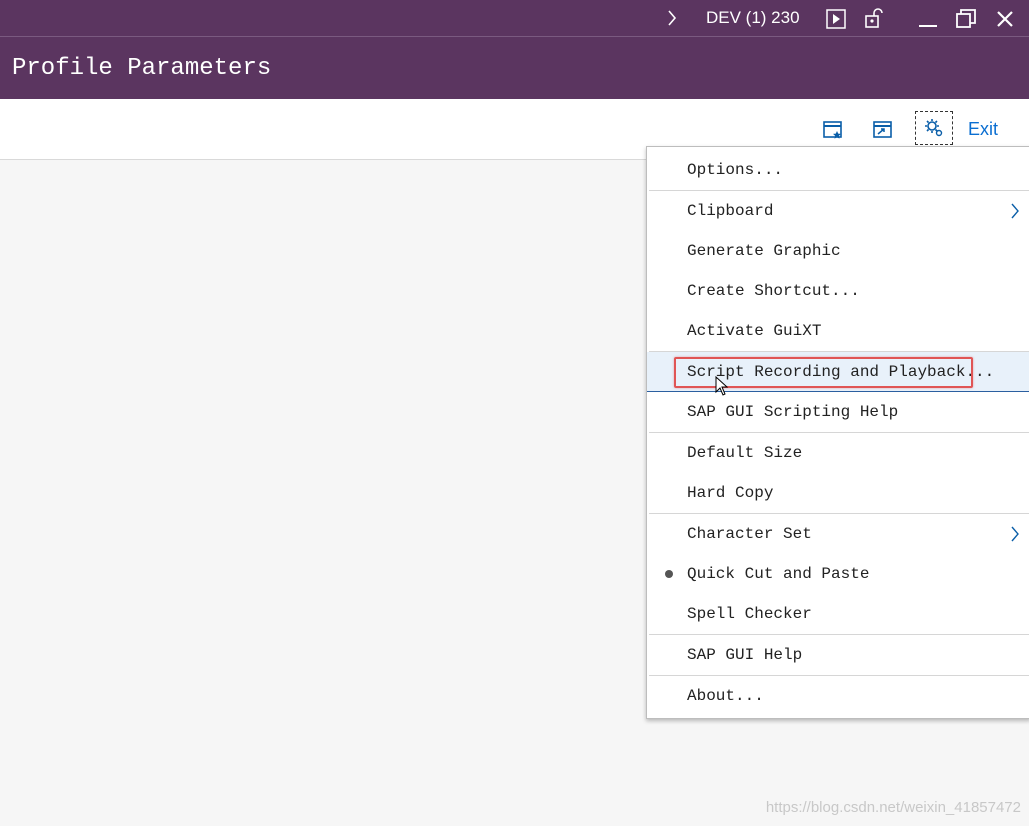 The height and width of the screenshot is (826, 1029). Describe the element at coordinates (764, 251) in the screenshot. I see `menu-item-label: Generate Graphic` at that location.